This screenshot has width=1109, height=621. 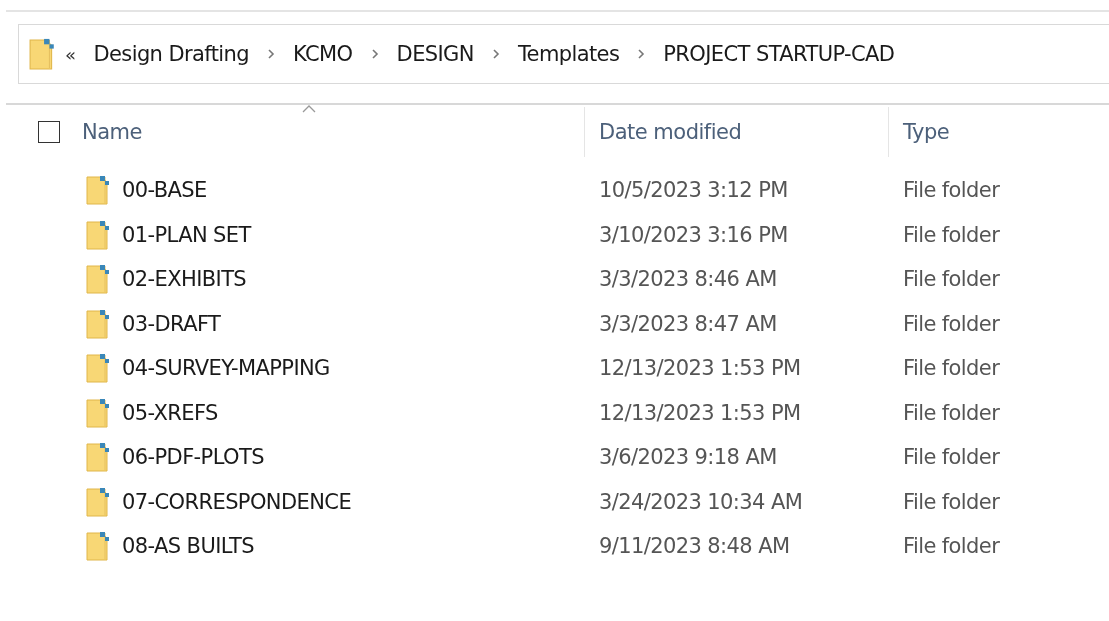 I want to click on address-bar: « Design Drafting KCMO DESIGN Templates PROJECT STARTUP-CAD, so click(x=563, y=54).